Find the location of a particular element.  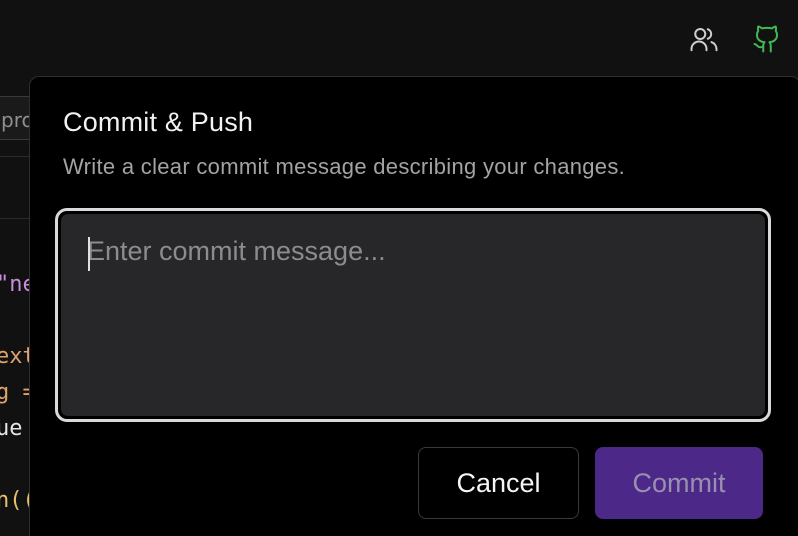

github-button is located at coordinates (767, 39).